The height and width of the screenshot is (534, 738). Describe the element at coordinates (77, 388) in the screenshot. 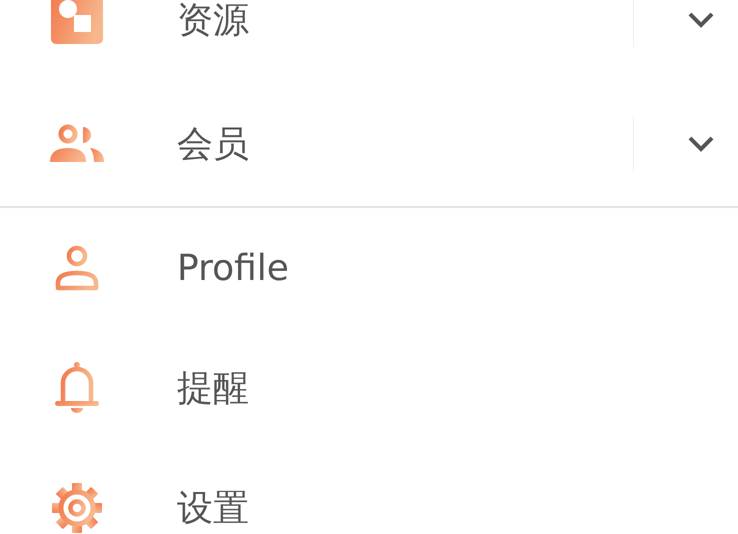

I see `bell-icon` at that location.